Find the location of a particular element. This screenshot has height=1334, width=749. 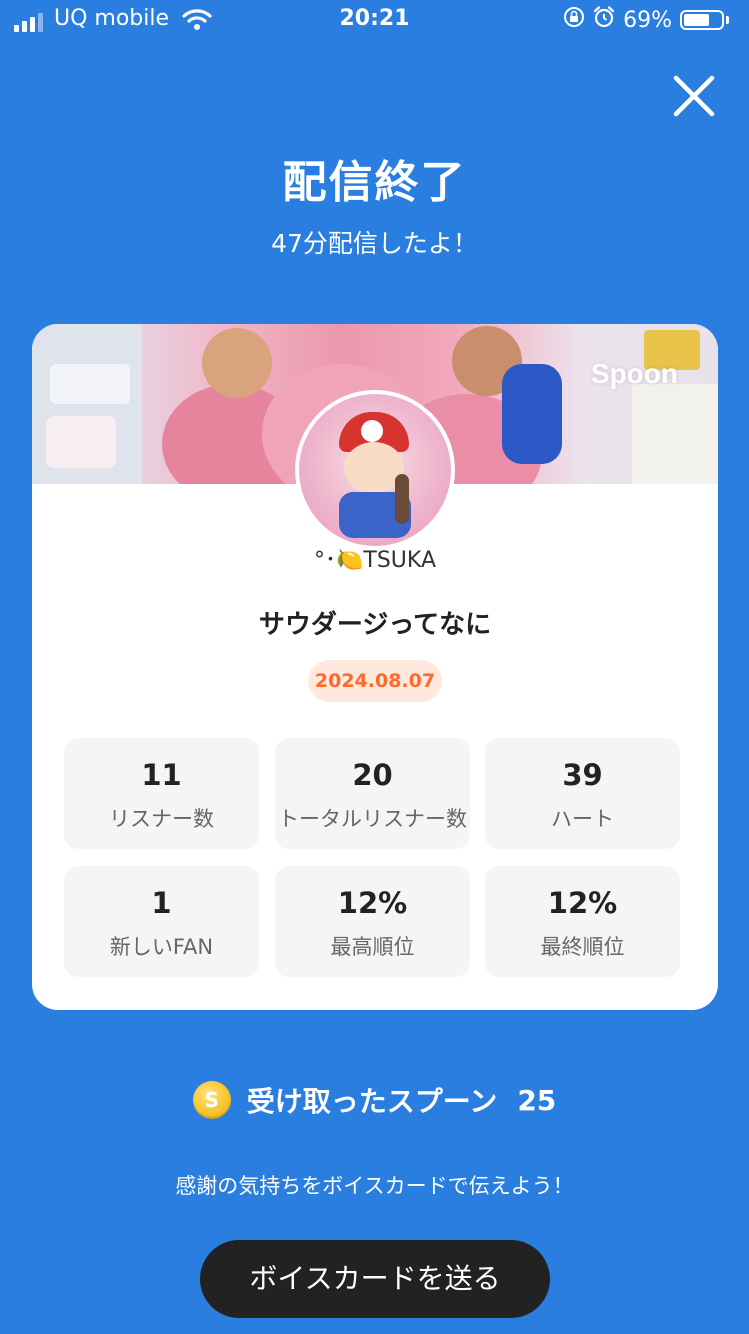

close-icon is located at coordinates (694, 96).